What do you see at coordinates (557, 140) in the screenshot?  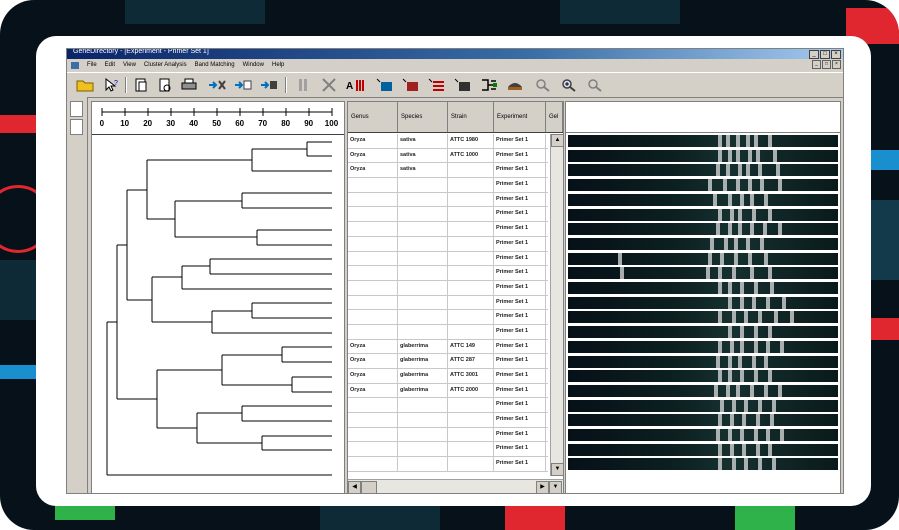 I see `scroll-up-button: ▲` at bounding box center [557, 140].